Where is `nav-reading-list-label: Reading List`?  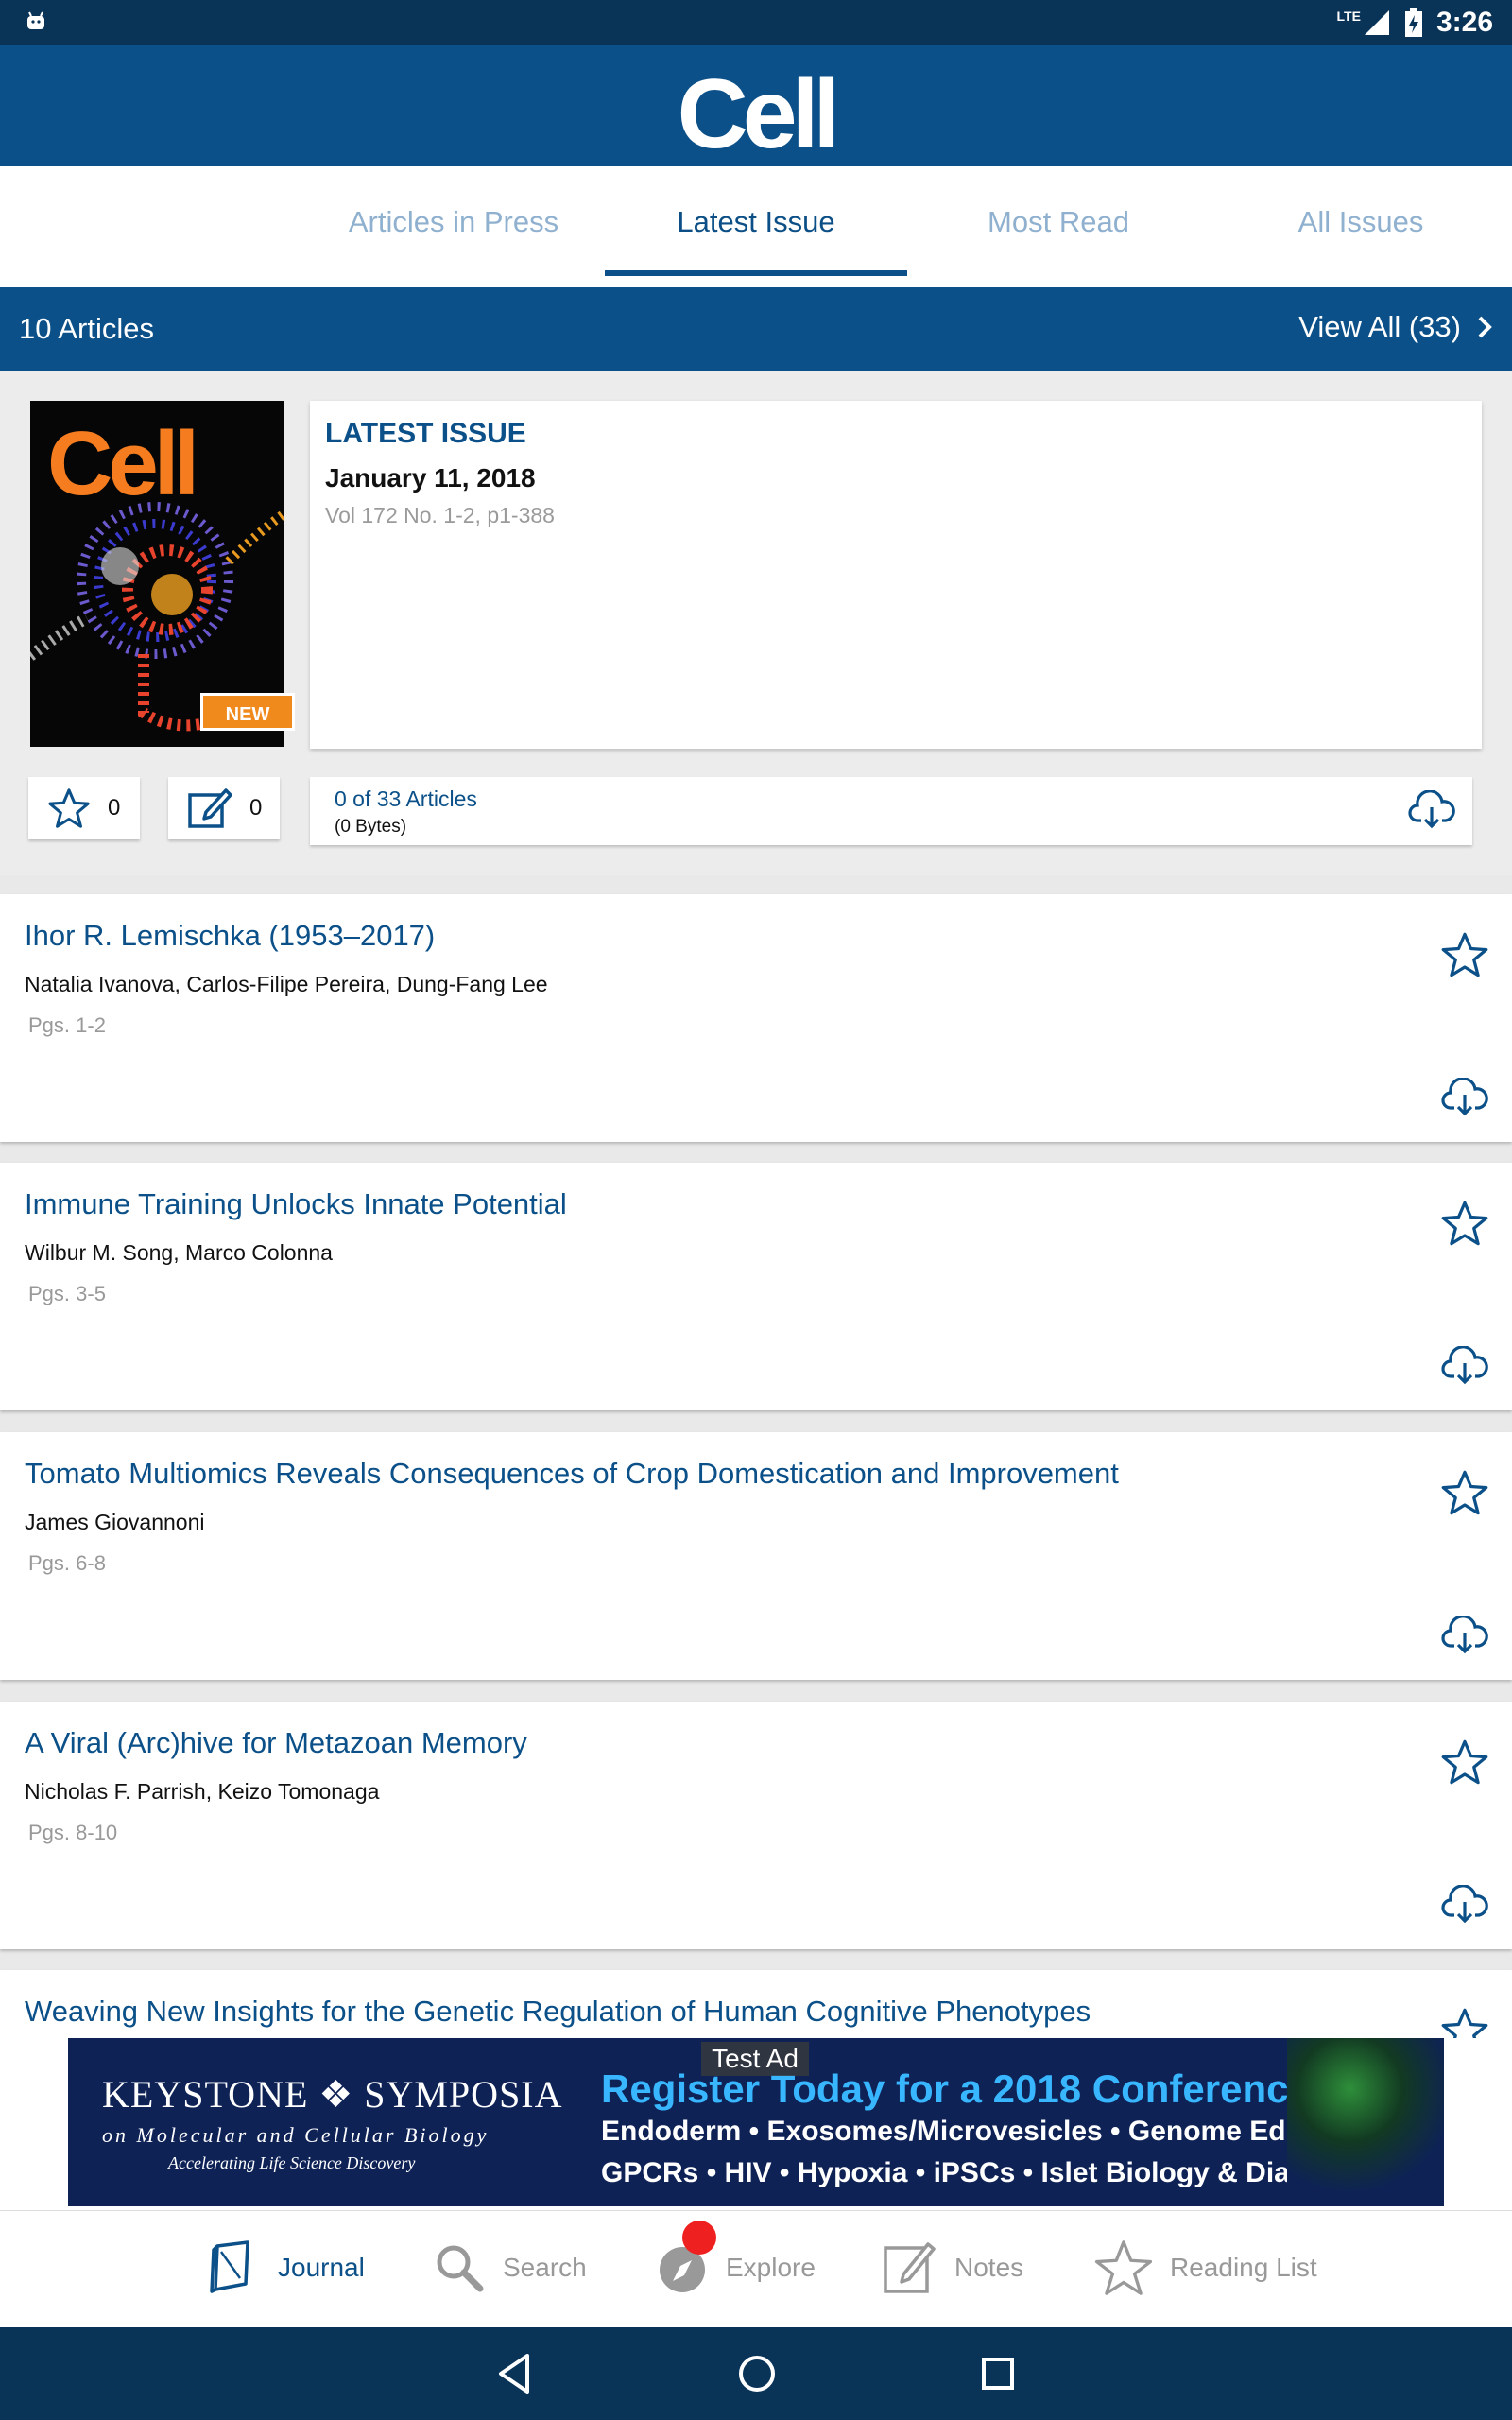 nav-reading-list-label: Reading List is located at coordinates (1243, 2267).